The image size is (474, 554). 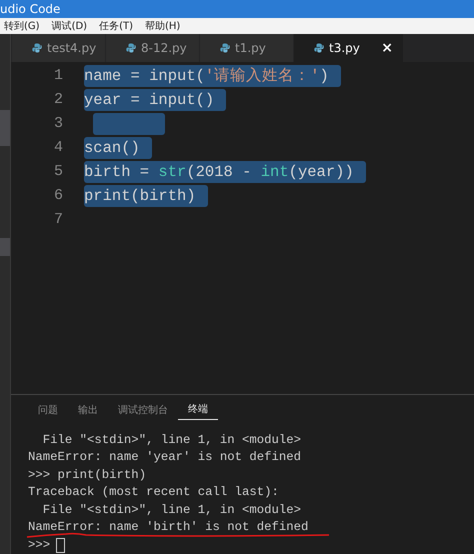 I want to click on panel-tab: 终端, so click(x=198, y=409).